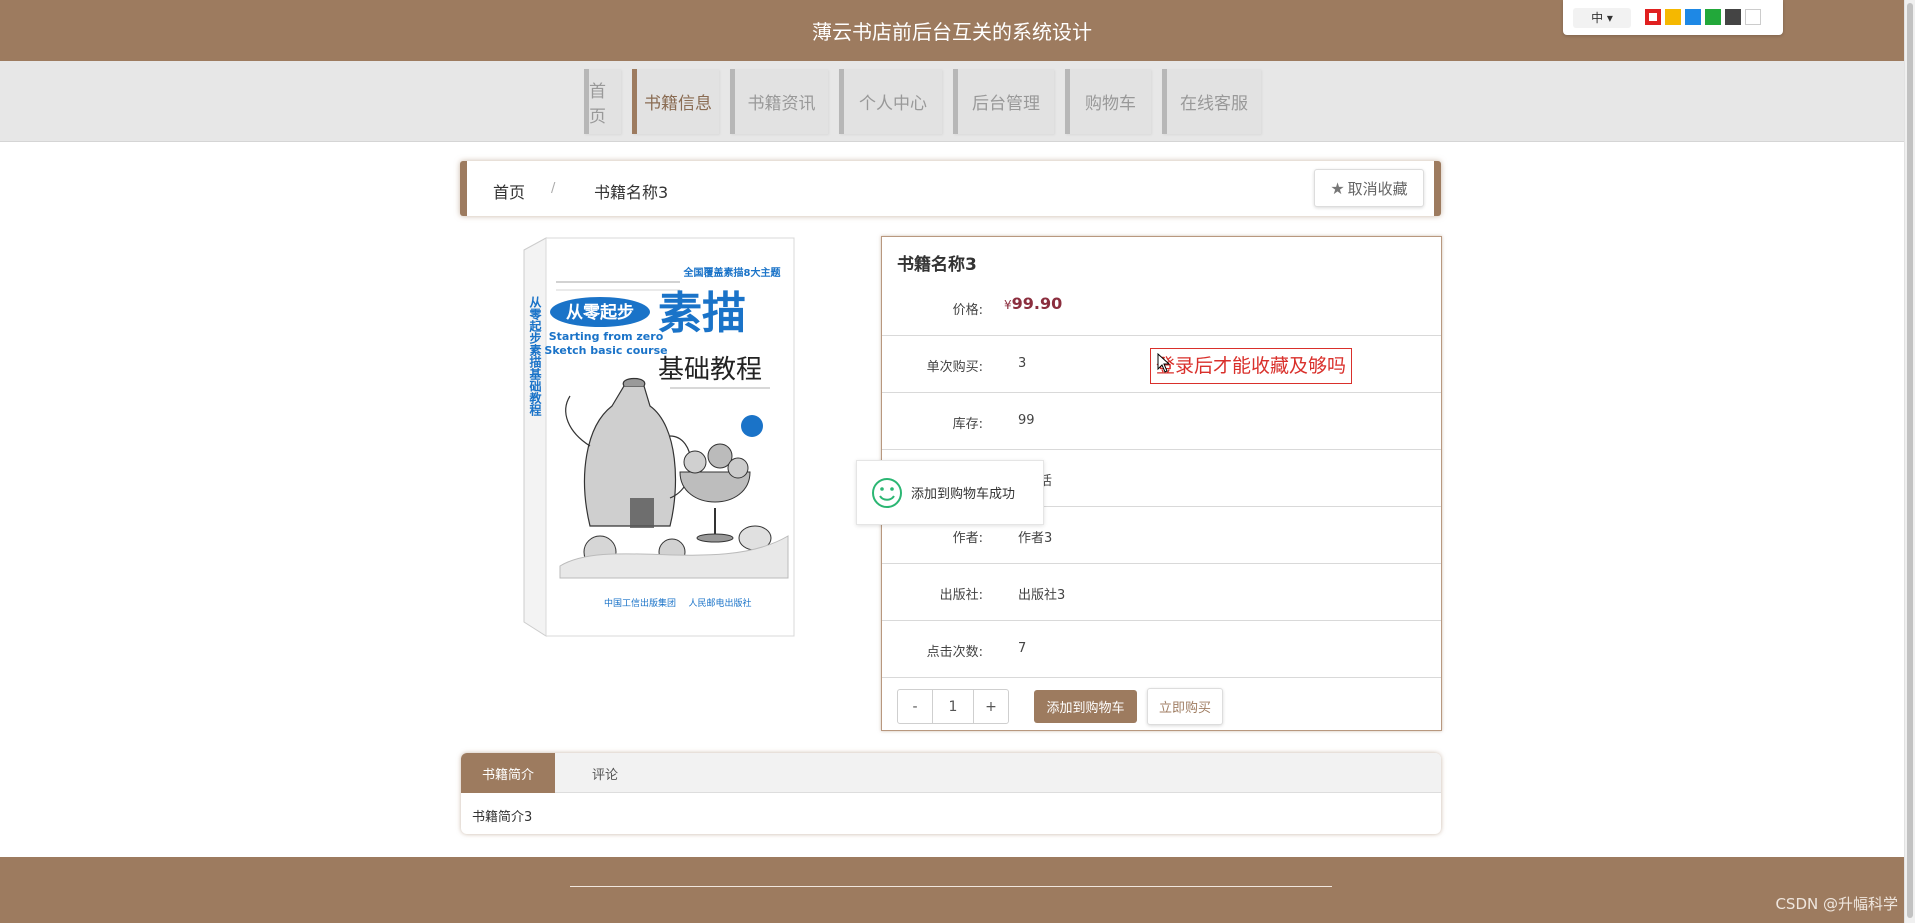  Describe the element at coordinates (732, 272) in the screenshot. I see `cover-badge: 全国覆盖素描8大主题` at that location.